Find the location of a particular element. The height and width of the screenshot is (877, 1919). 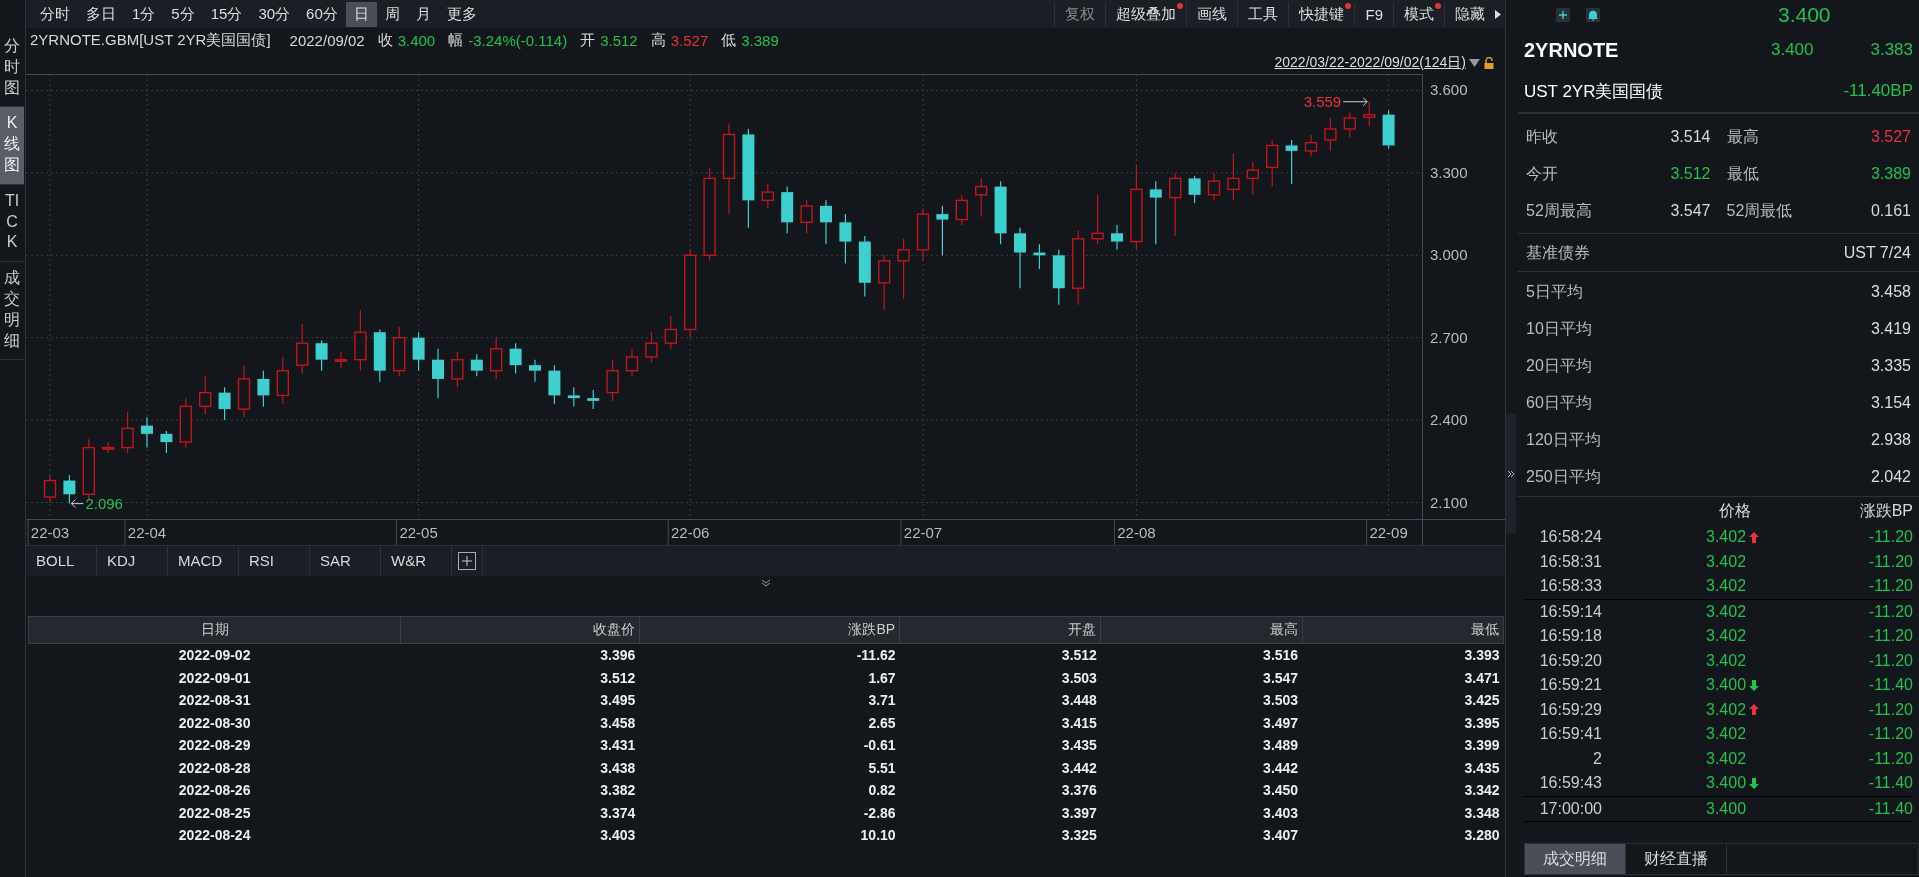

price-annotation: 2.096 is located at coordinates (96, 503).